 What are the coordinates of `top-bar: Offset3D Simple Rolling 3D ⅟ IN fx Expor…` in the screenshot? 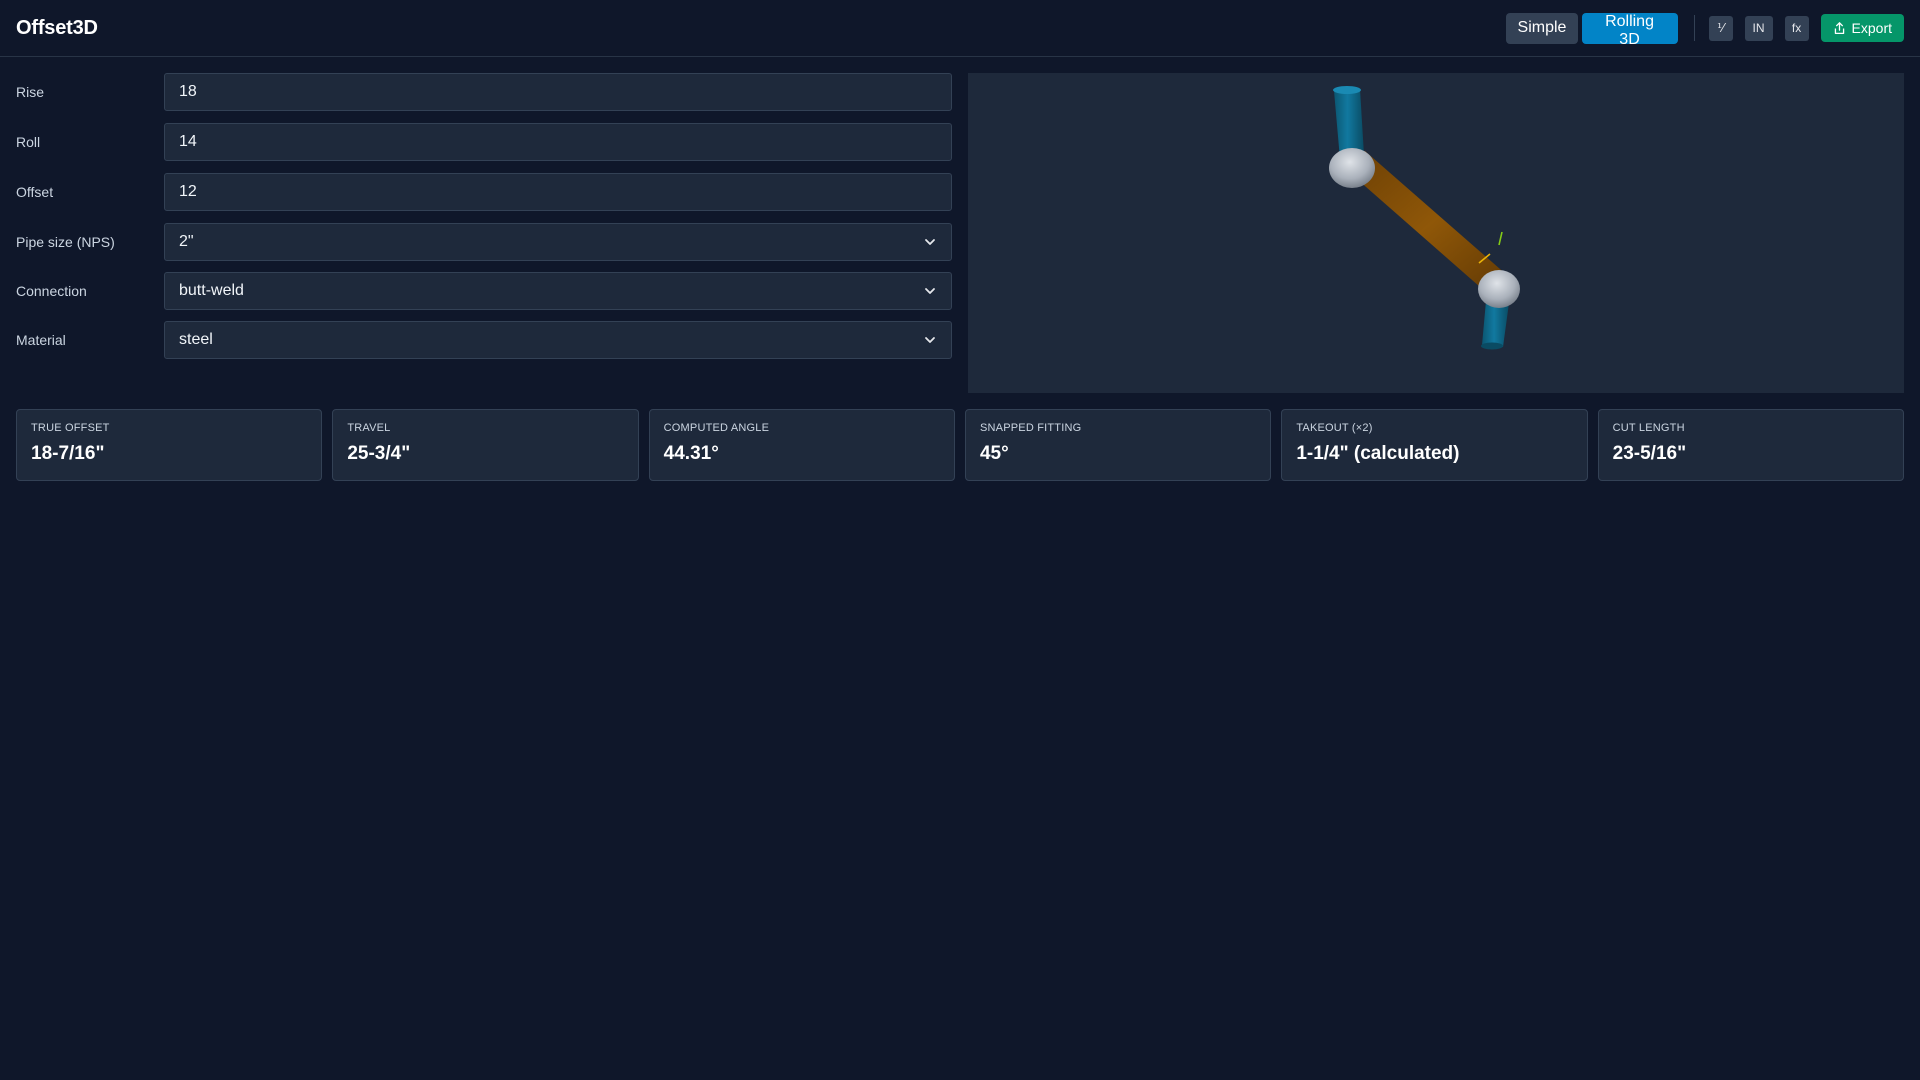 It's located at (960, 28).